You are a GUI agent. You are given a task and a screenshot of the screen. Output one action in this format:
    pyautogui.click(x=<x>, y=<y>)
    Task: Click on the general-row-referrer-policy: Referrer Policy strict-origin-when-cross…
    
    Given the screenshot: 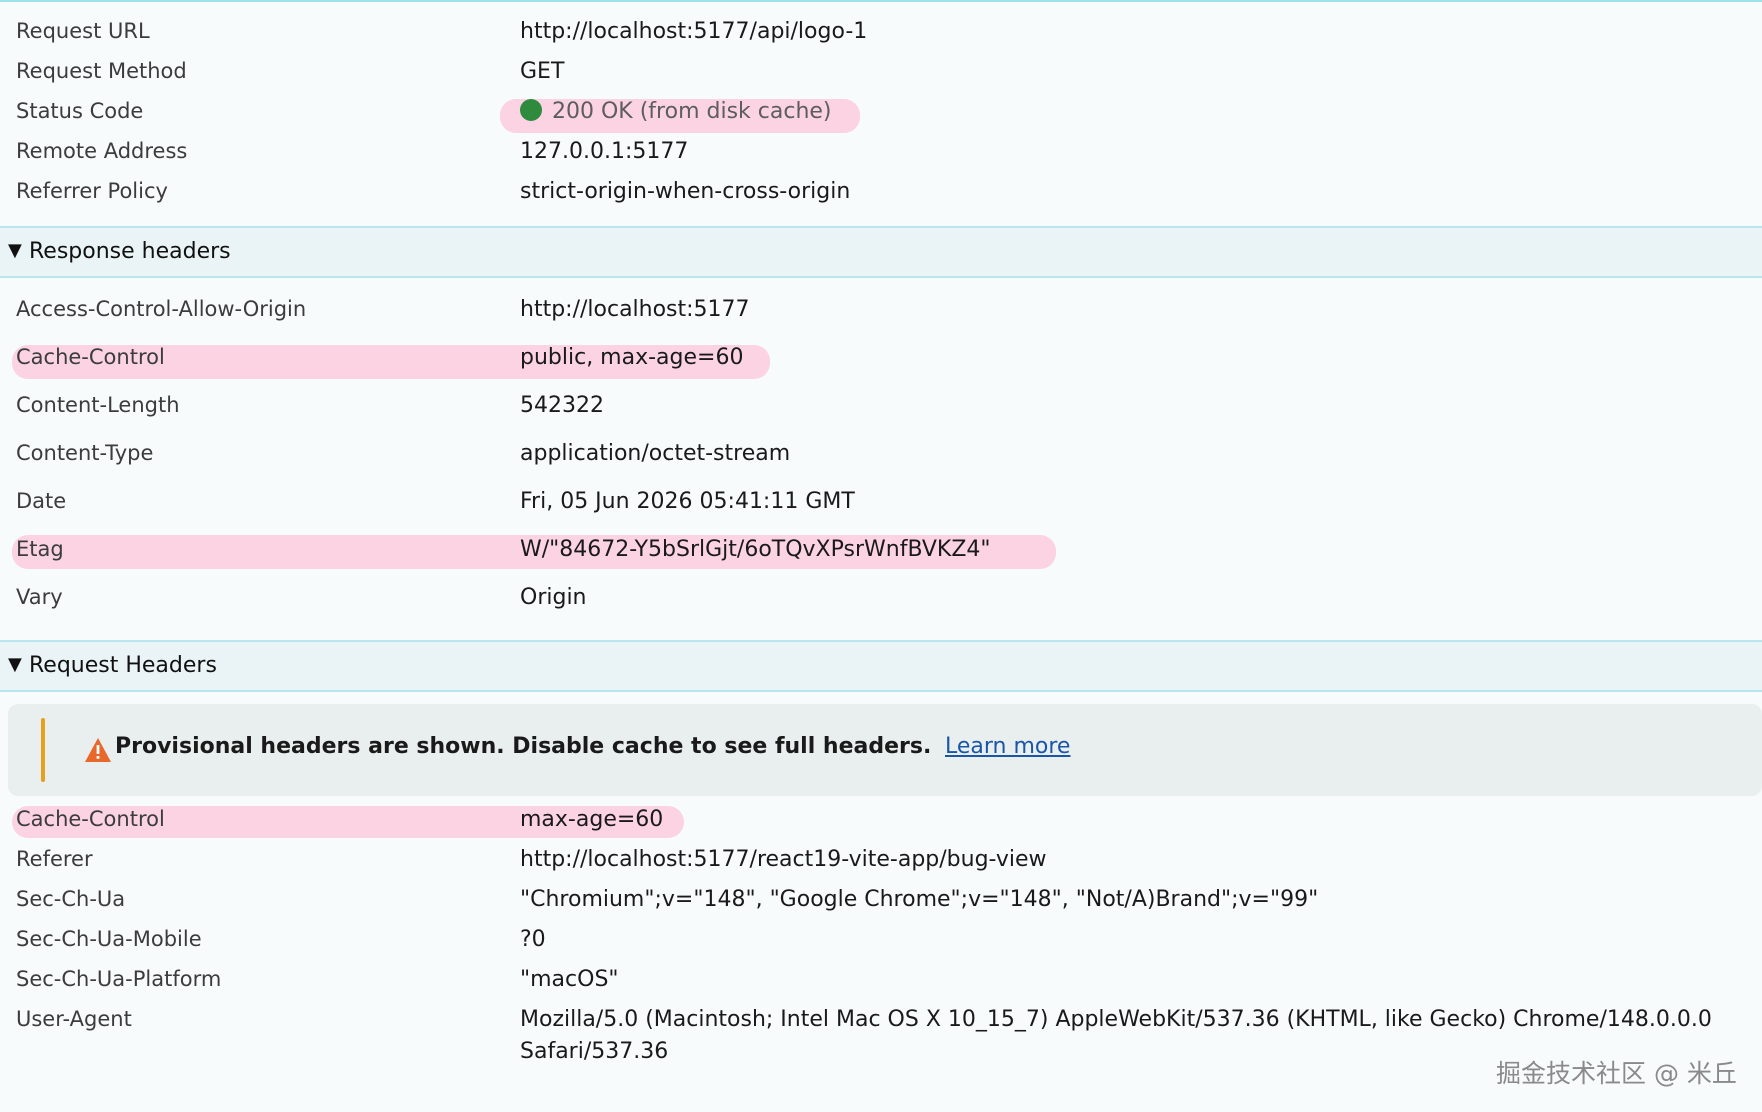 What is the action you would take?
    pyautogui.click(x=881, y=195)
    